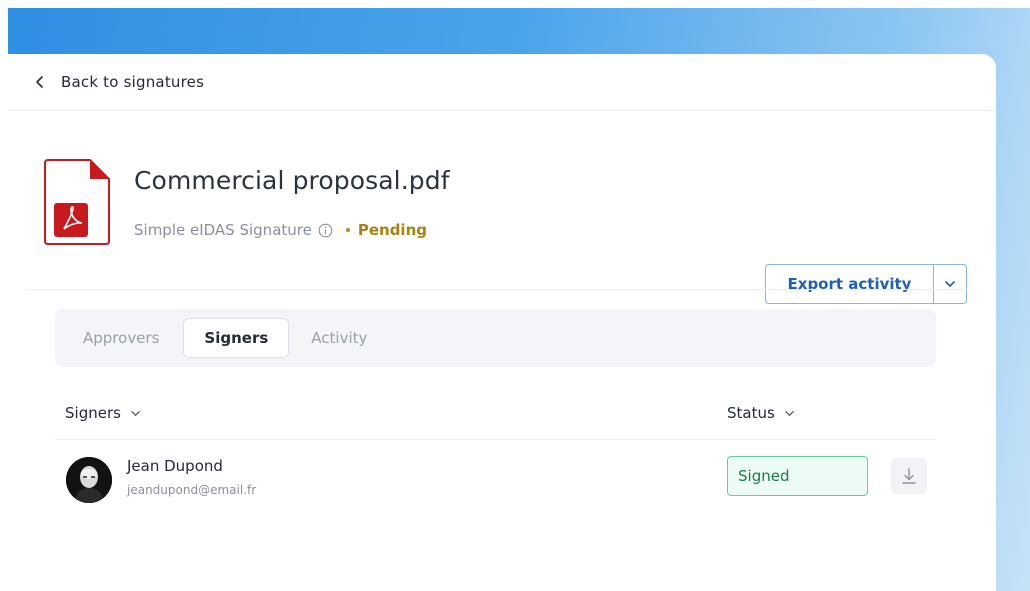 This screenshot has width=1030, height=591. Describe the element at coordinates (223, 230) in the screenshot. I see `signature-type: Simple eIDAS Signature` at that location.